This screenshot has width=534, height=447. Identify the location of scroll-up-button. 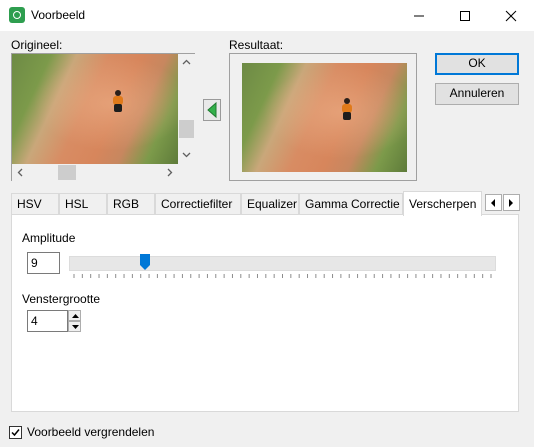
(186, 62).